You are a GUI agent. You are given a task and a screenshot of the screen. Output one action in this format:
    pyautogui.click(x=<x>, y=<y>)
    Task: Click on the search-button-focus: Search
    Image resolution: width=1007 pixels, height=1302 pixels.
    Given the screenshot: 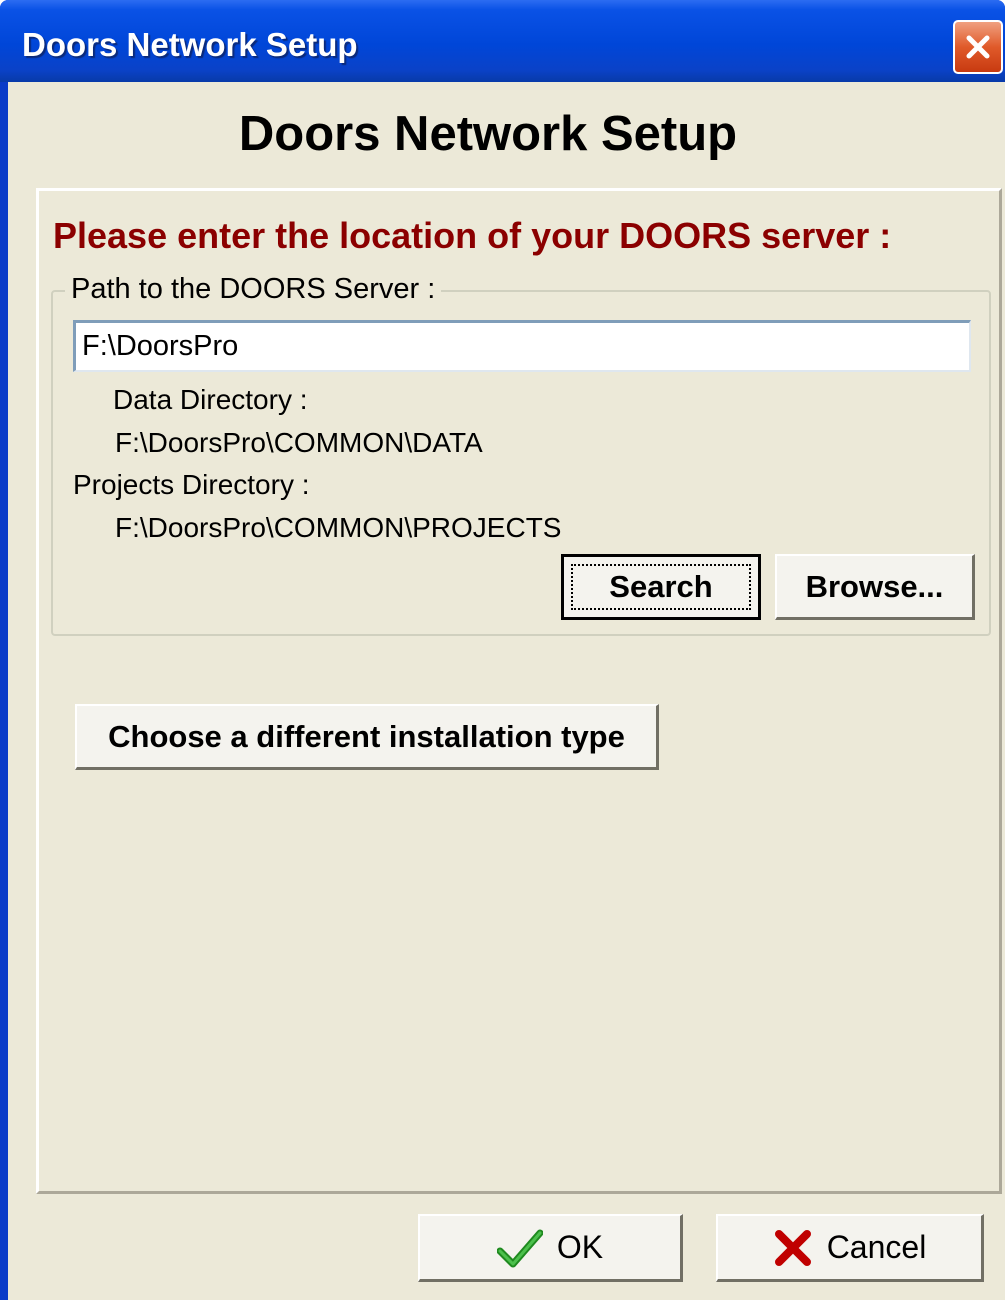 What is the action you would take?
    pyautogui.click(x=661, y=587)
    